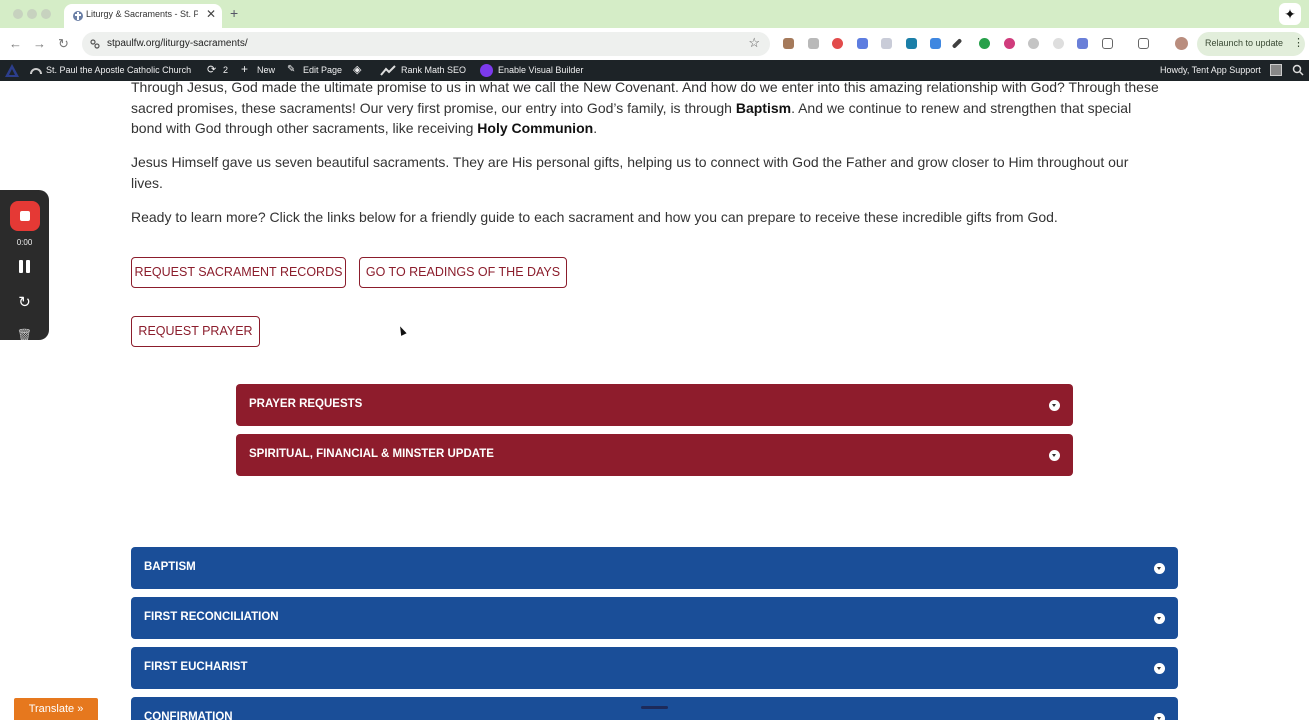 The height and width of the screenshot is (720, 1309). I want to click on extensions-puzzle-icon, so click(1107, 43).